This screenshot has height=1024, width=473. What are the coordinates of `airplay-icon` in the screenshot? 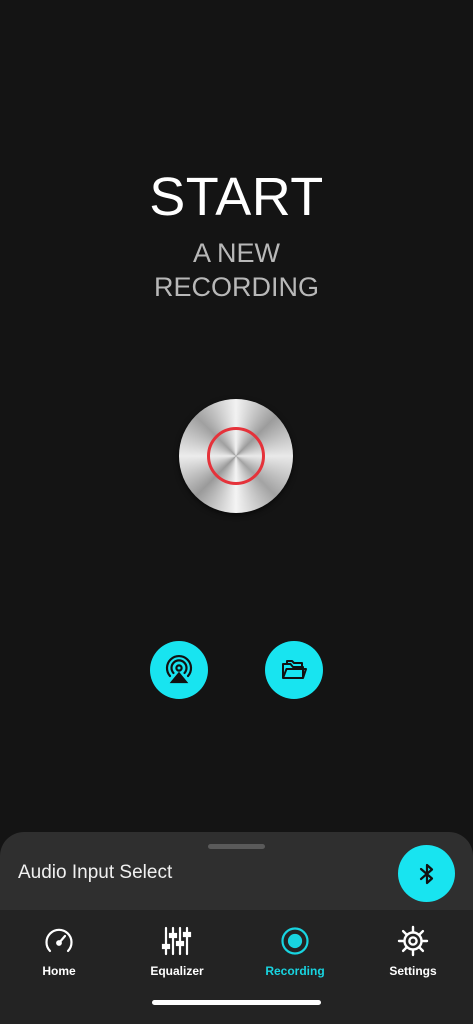 It's located at (179, 669).